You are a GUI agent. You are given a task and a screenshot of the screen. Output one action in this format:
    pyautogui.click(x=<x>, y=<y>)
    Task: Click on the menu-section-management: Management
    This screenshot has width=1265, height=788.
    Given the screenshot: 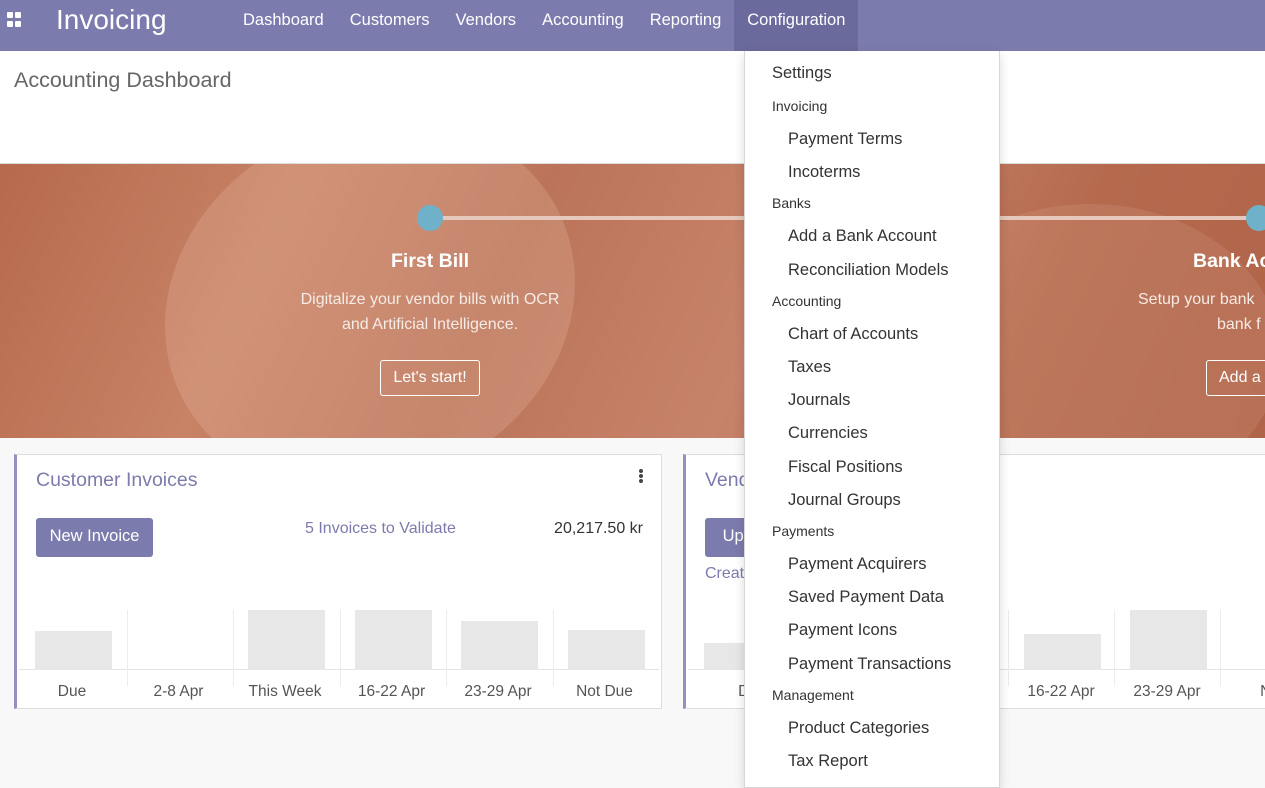 What is the action you would take?
    pyautogui.click(x=813, y=694)
    